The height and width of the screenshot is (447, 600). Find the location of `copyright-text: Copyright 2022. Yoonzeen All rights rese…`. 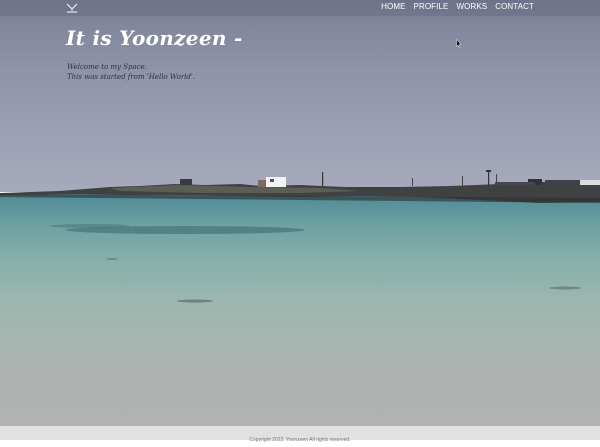

copyright-text: Copyright 2022. Yoonzeen All rights rese… is located at coordinates (300, 440).